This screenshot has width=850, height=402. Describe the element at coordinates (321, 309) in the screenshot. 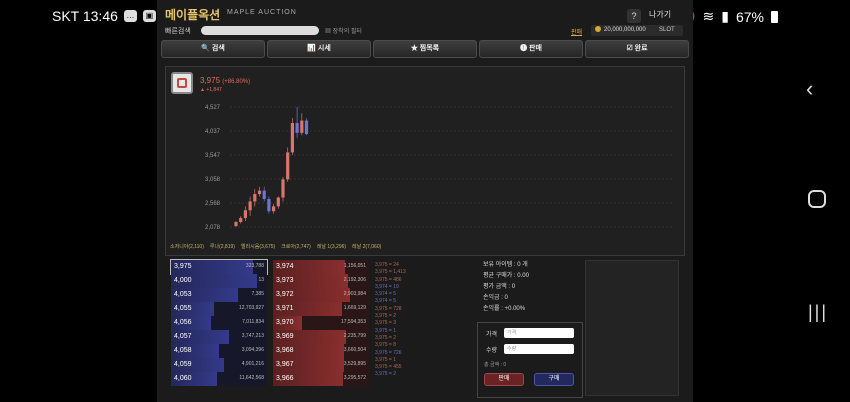

I see `order-row: 3,971 1,669,129` at that location.